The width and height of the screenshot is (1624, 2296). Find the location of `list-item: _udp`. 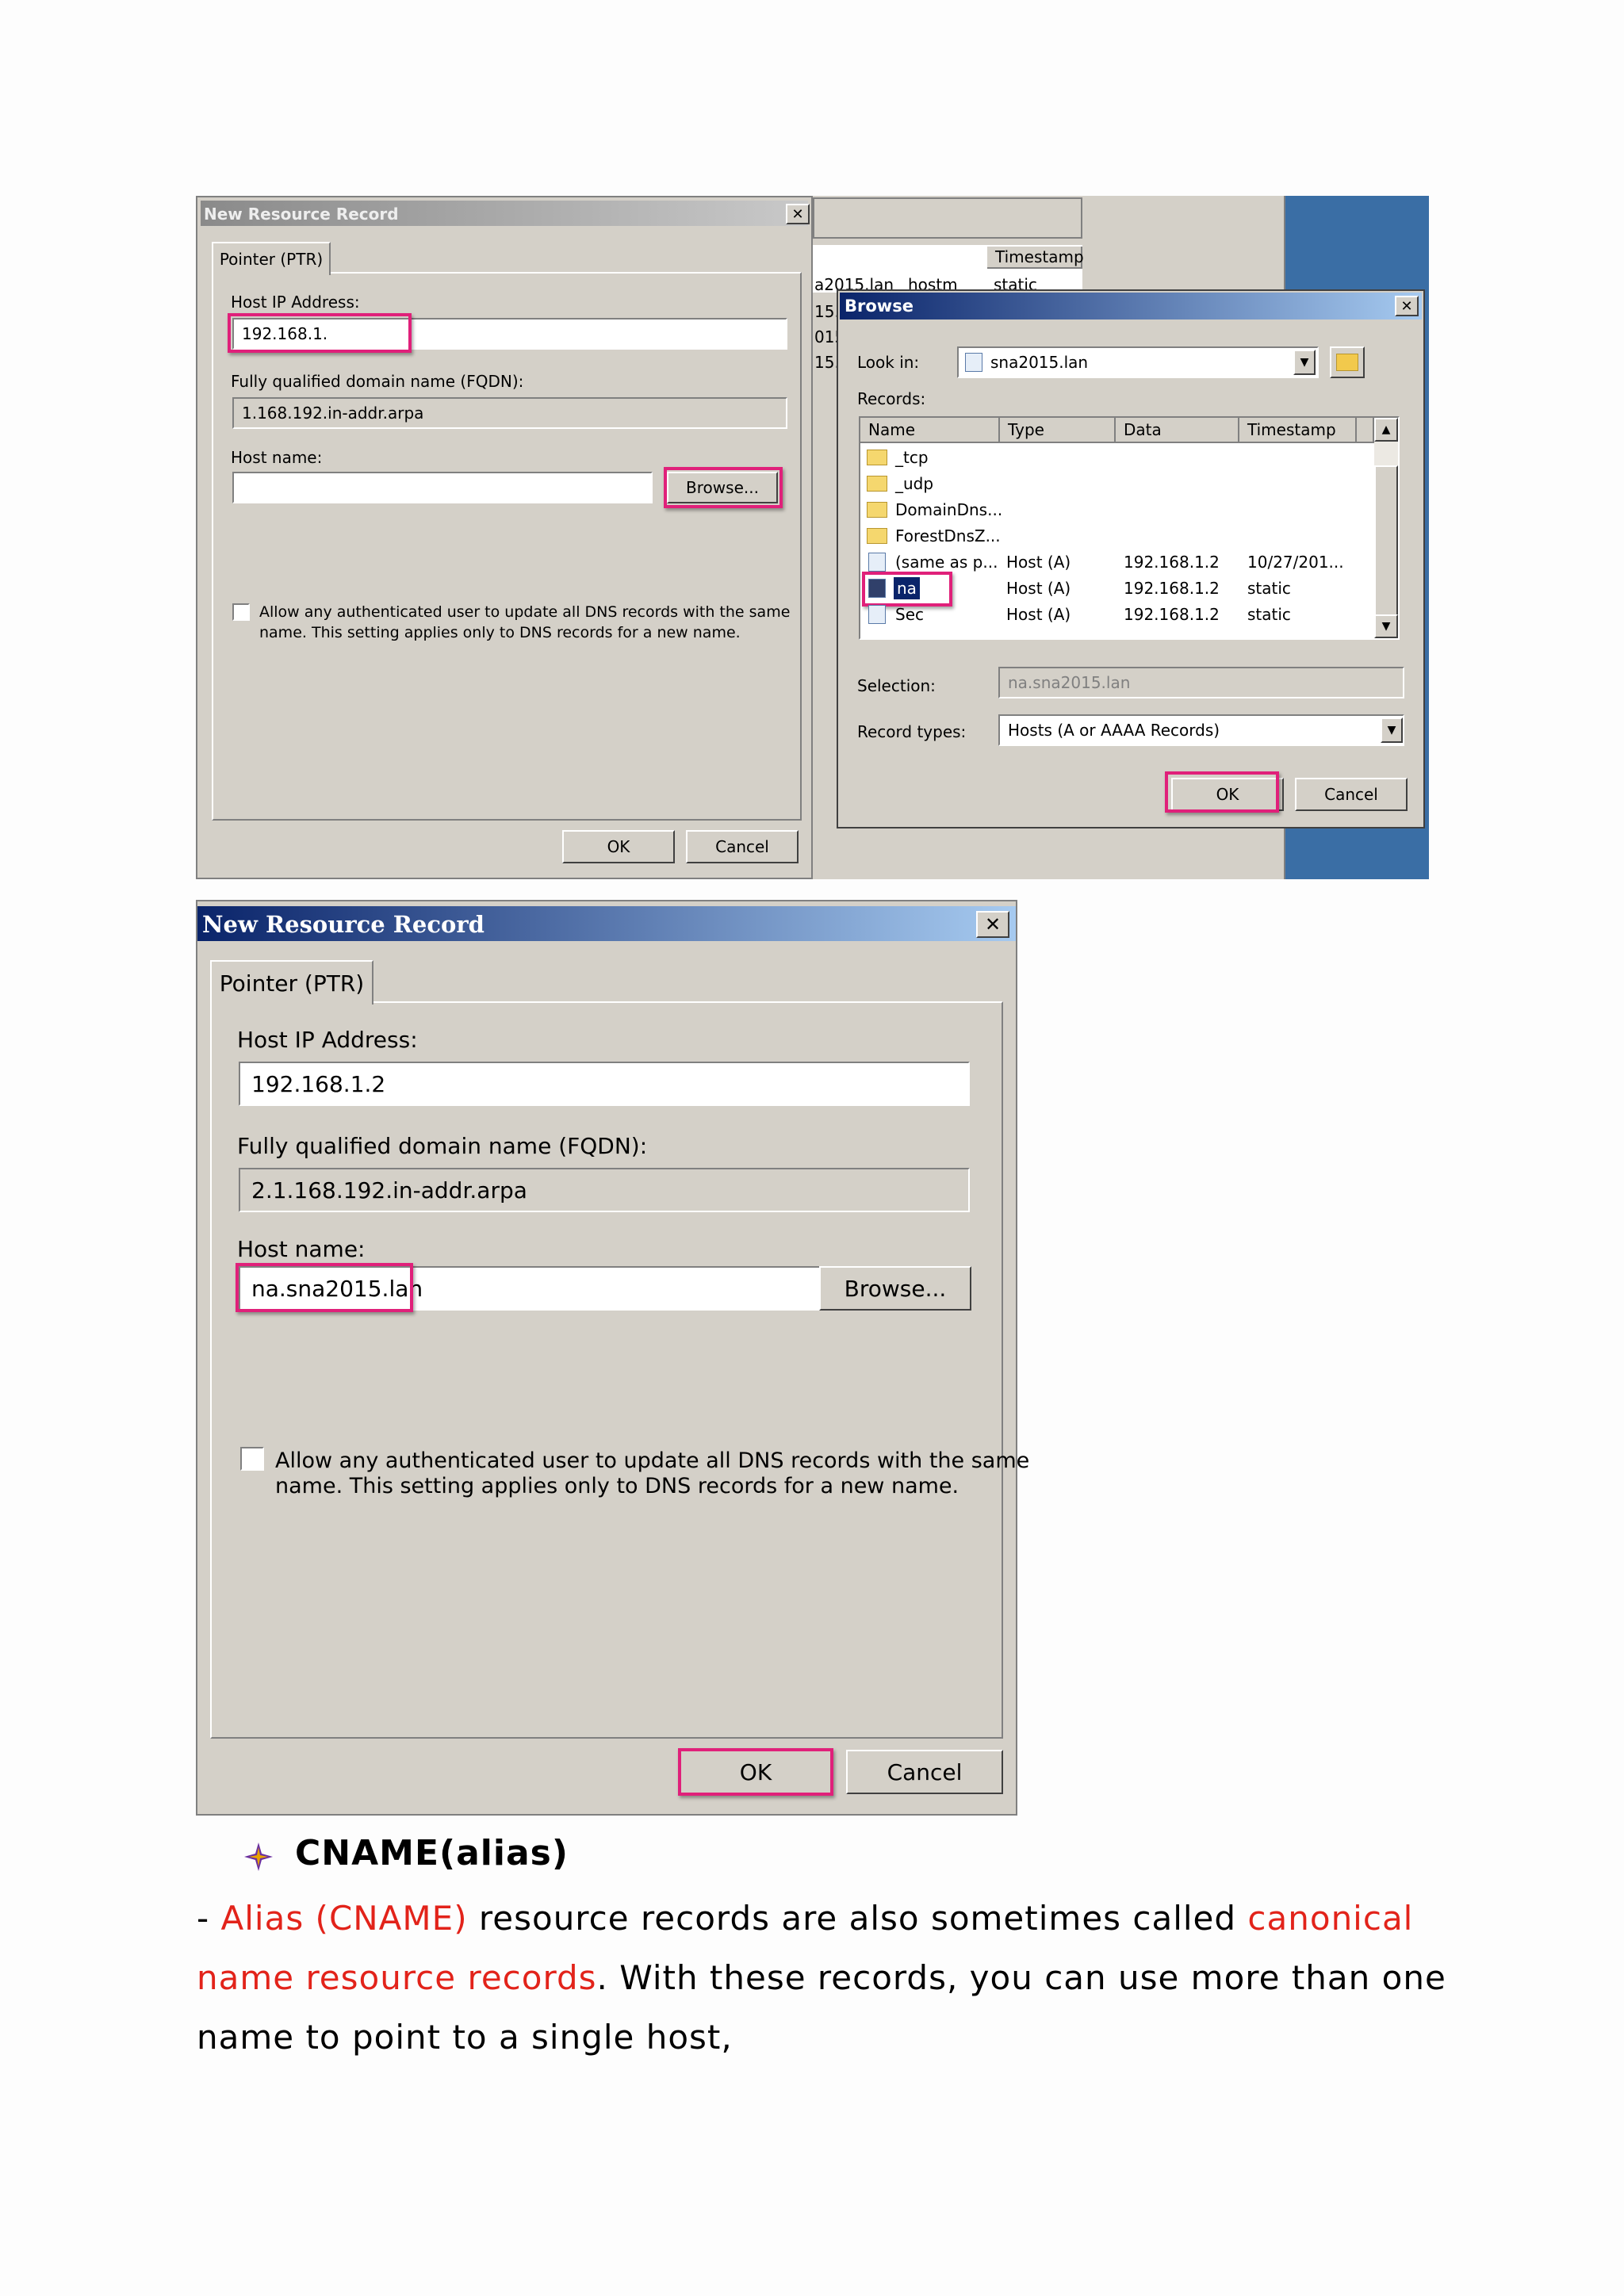

list-item: _udp is located at coordinates (1104, 485).